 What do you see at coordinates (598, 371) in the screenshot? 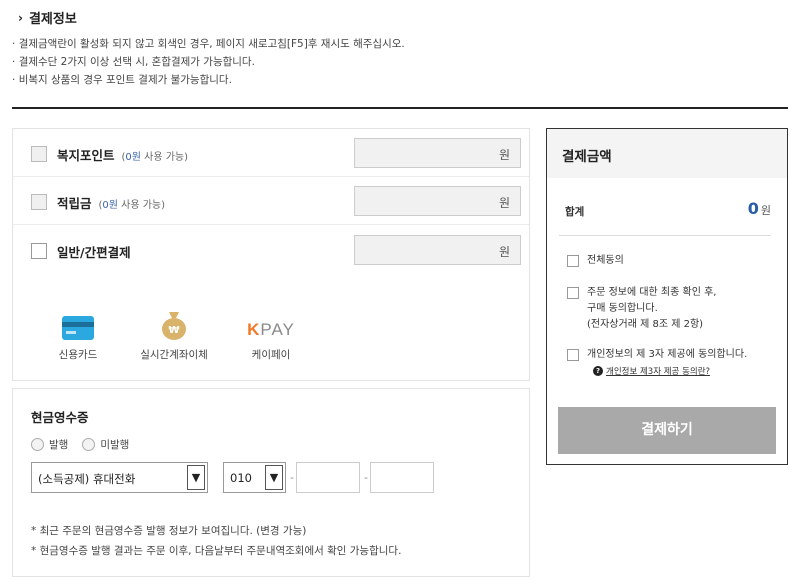
I see `question-icon: ?` at bounding box center [598, 371].